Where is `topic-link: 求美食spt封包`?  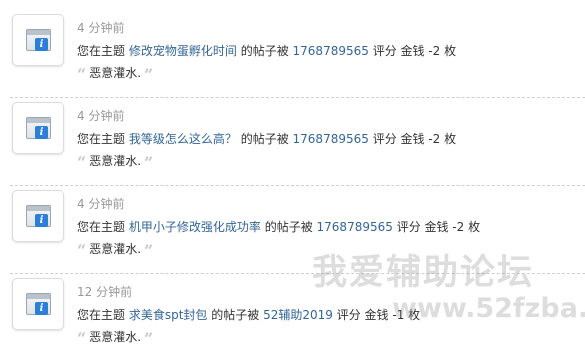 topic-link: 求美食spt封包 is located at coordinates (168, 315).